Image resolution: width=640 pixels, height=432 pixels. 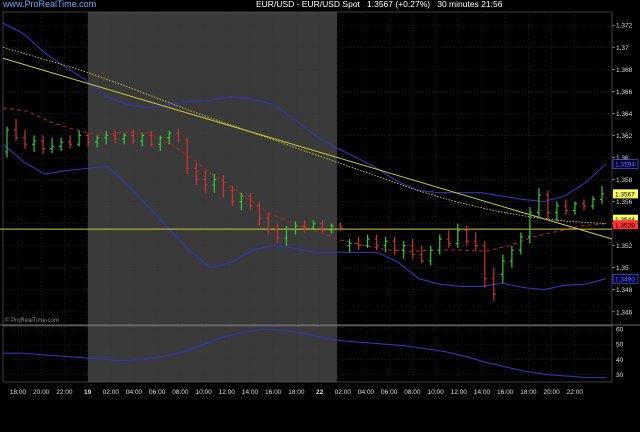 What do you see at coordinates (620, 330) in the screenshot?
I see `oscillator-tick-label: 60` at bounding box center [620, 330].